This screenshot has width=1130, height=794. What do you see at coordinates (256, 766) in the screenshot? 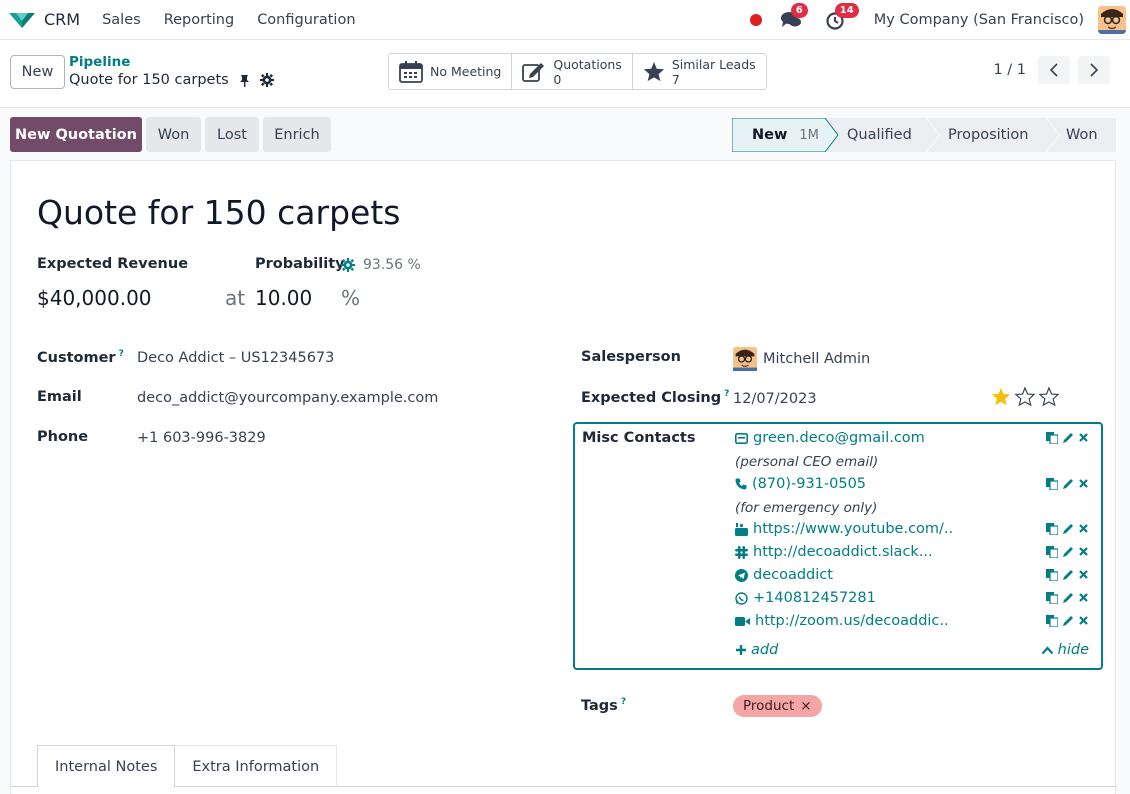
I see `tab-extra-information: Extra Information` at bounding box center [256, 766].